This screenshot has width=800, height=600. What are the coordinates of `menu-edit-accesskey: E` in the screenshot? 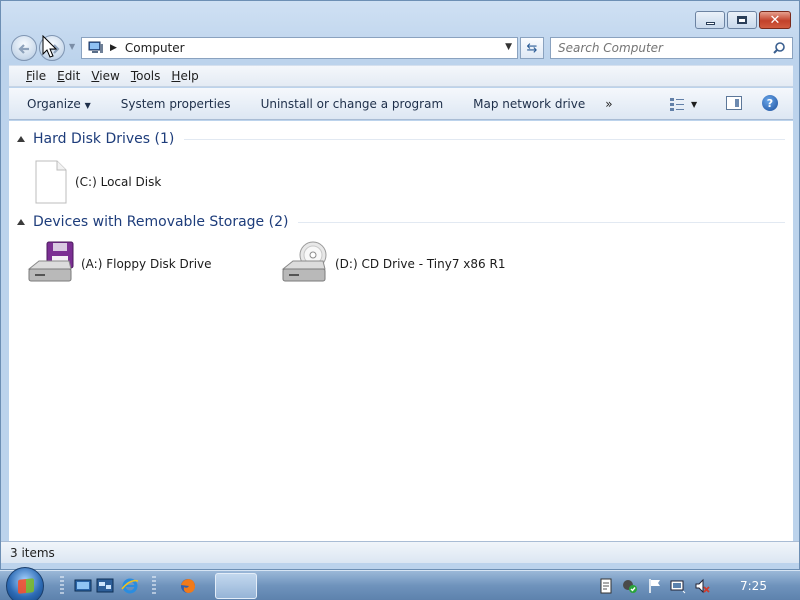 It's located at (61, 76).